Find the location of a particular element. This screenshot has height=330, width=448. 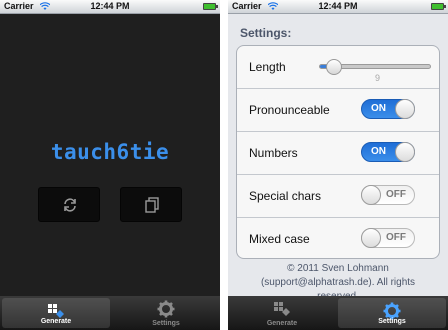

footer-line: (support@alphatrash.de). All rights is located at coordinates (338, 282).